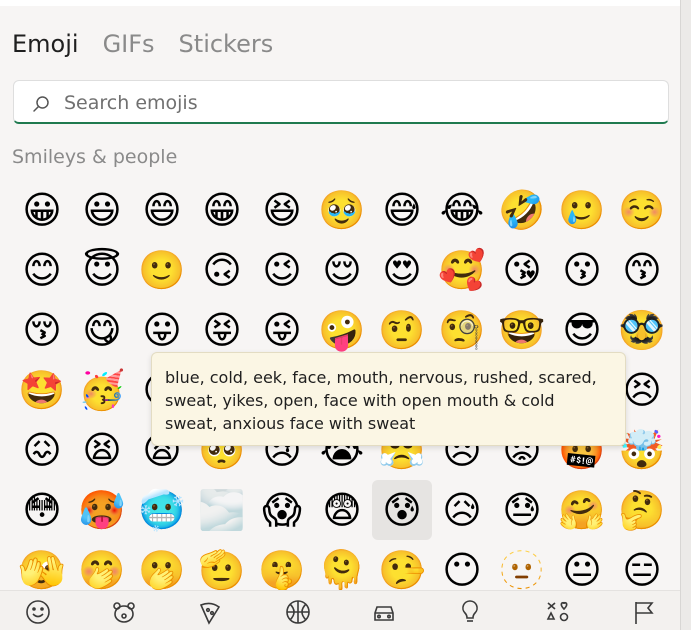 Image resolution: width=691 pixels, height=630 pixels. I want to click on category-animals, so click(124, 614).